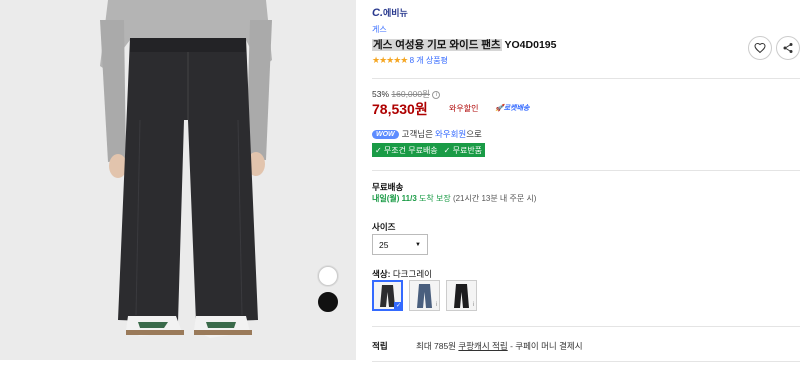 Image resolution: width=800 pixels, height=372 pixels. Describe the element at coordinates (418, 244) in the screenshot. I see `caret-down-icon: ▼` at that location.